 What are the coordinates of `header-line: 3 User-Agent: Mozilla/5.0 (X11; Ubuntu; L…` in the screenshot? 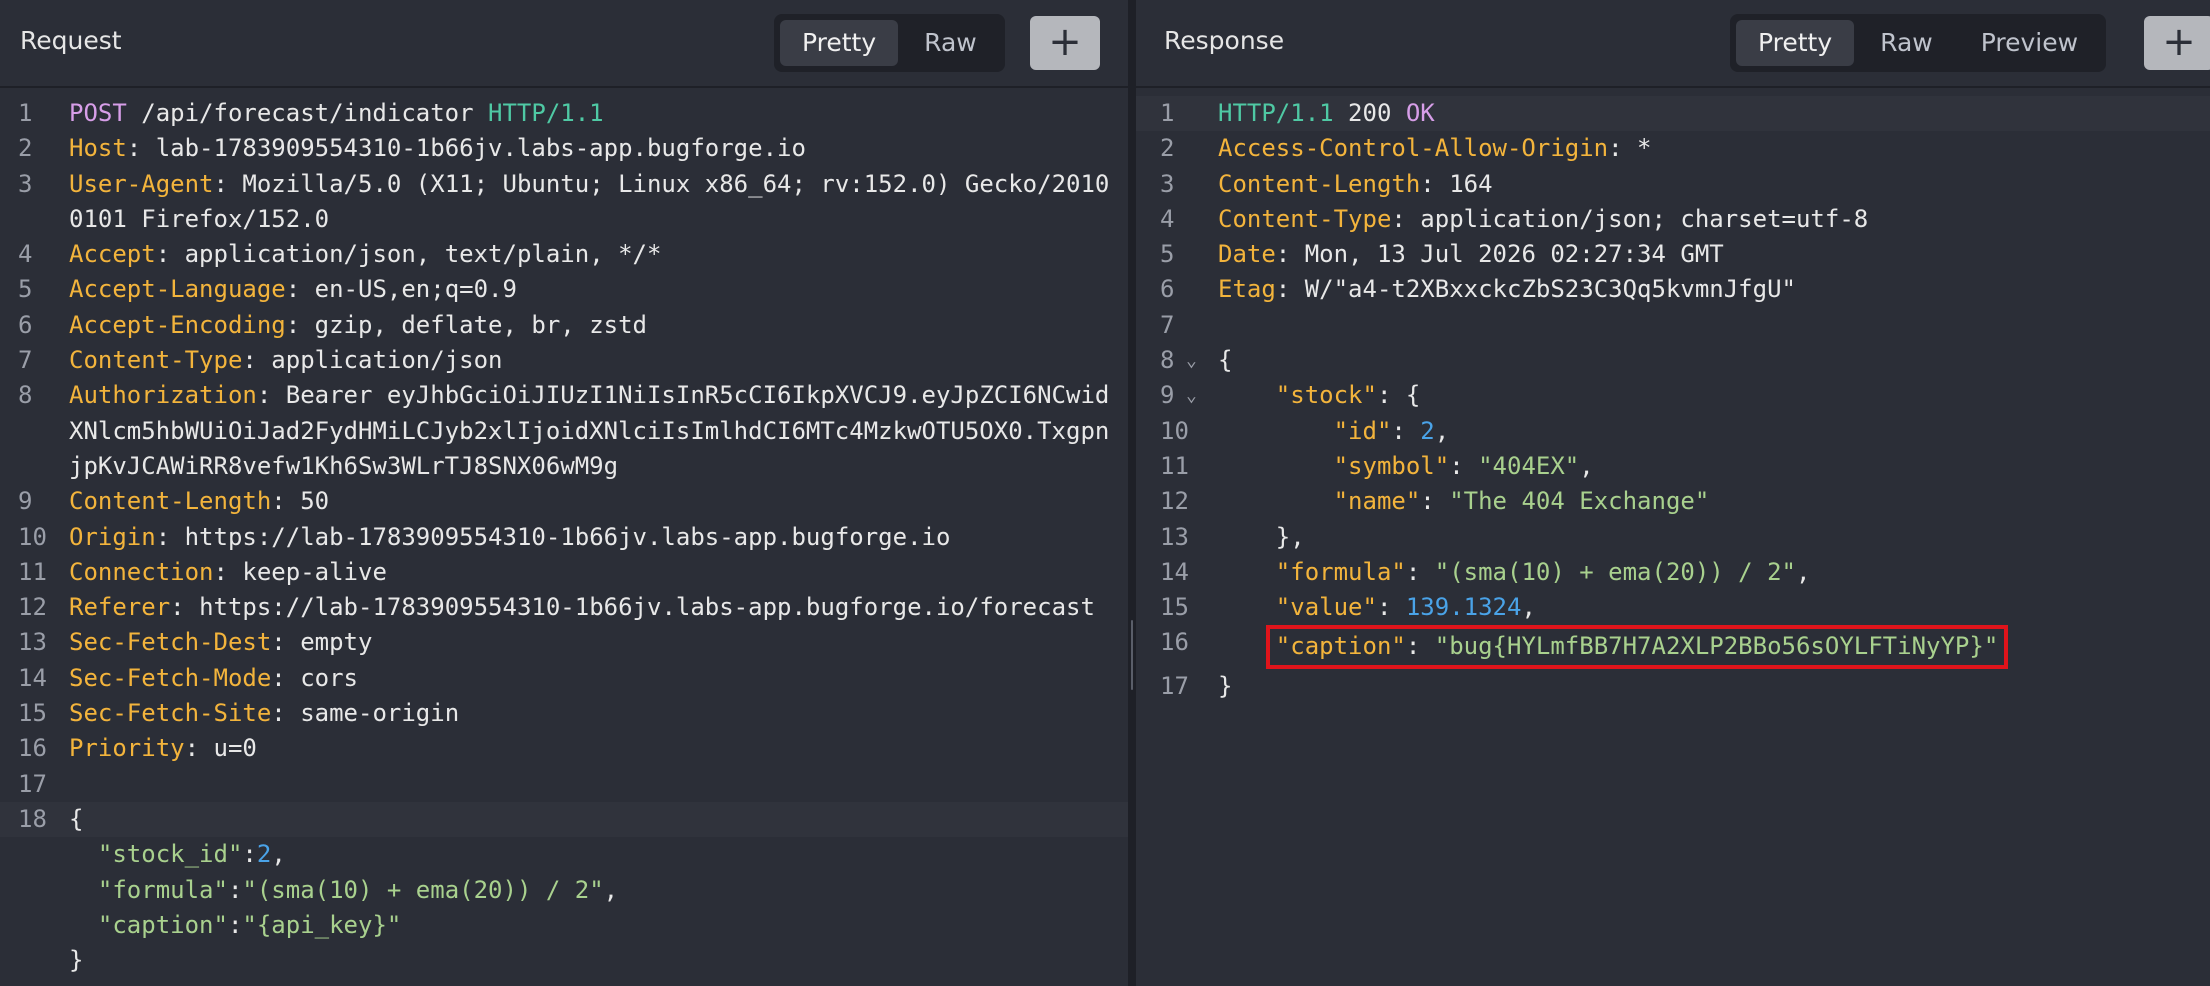 It's located at (564, 201).